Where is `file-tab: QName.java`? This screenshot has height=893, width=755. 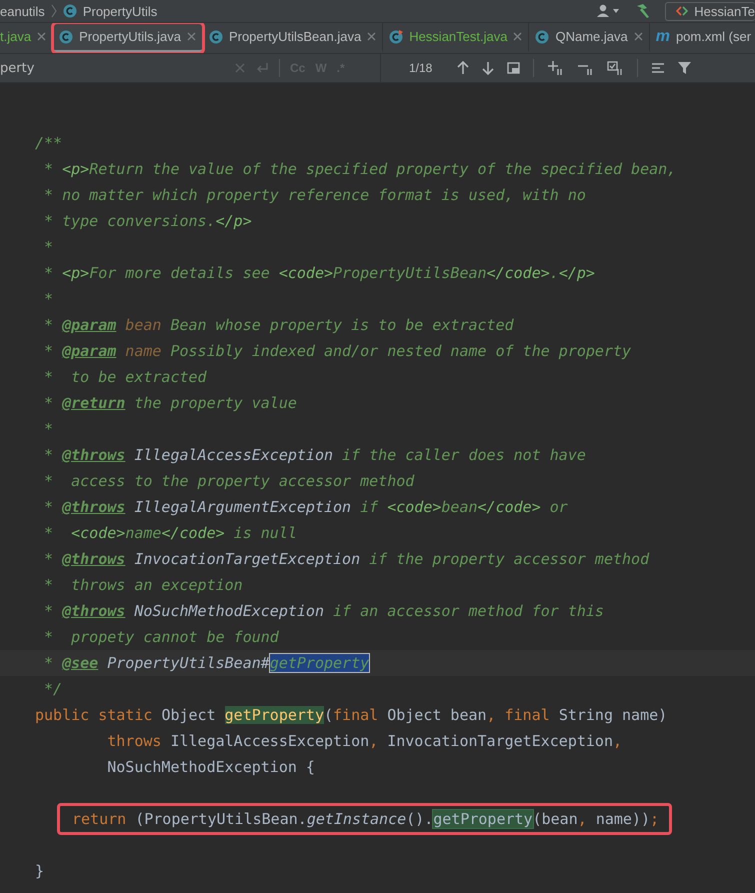 file-tab: QName.java is located at coordinates (589, 38).